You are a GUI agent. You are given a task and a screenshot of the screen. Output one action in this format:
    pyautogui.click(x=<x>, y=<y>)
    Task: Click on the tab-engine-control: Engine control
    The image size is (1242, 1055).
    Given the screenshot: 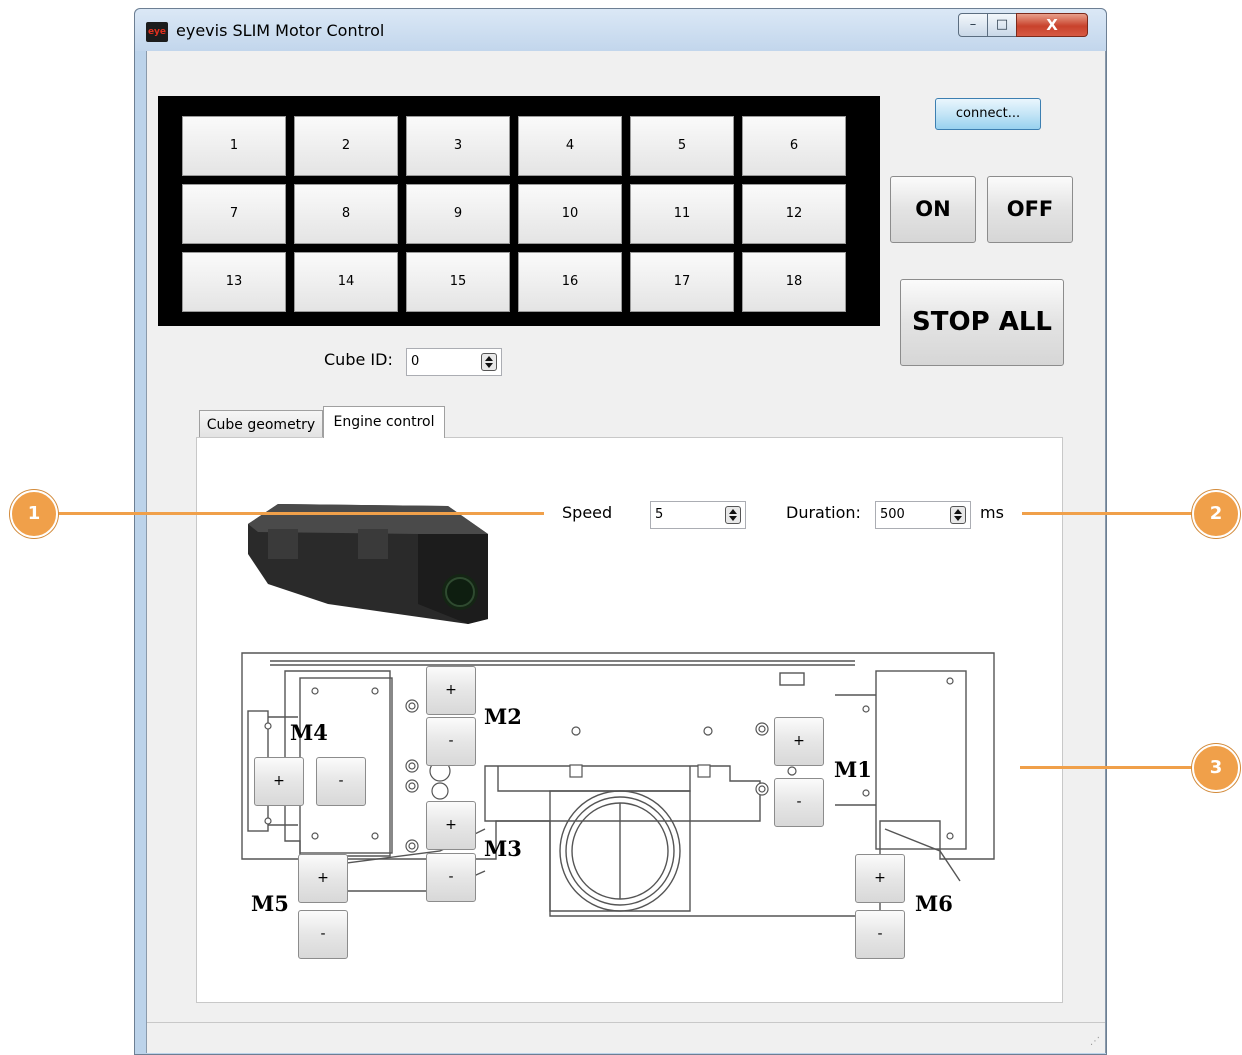 What is the action you would take?
    pyautogui.click(x=384, y=422)
    